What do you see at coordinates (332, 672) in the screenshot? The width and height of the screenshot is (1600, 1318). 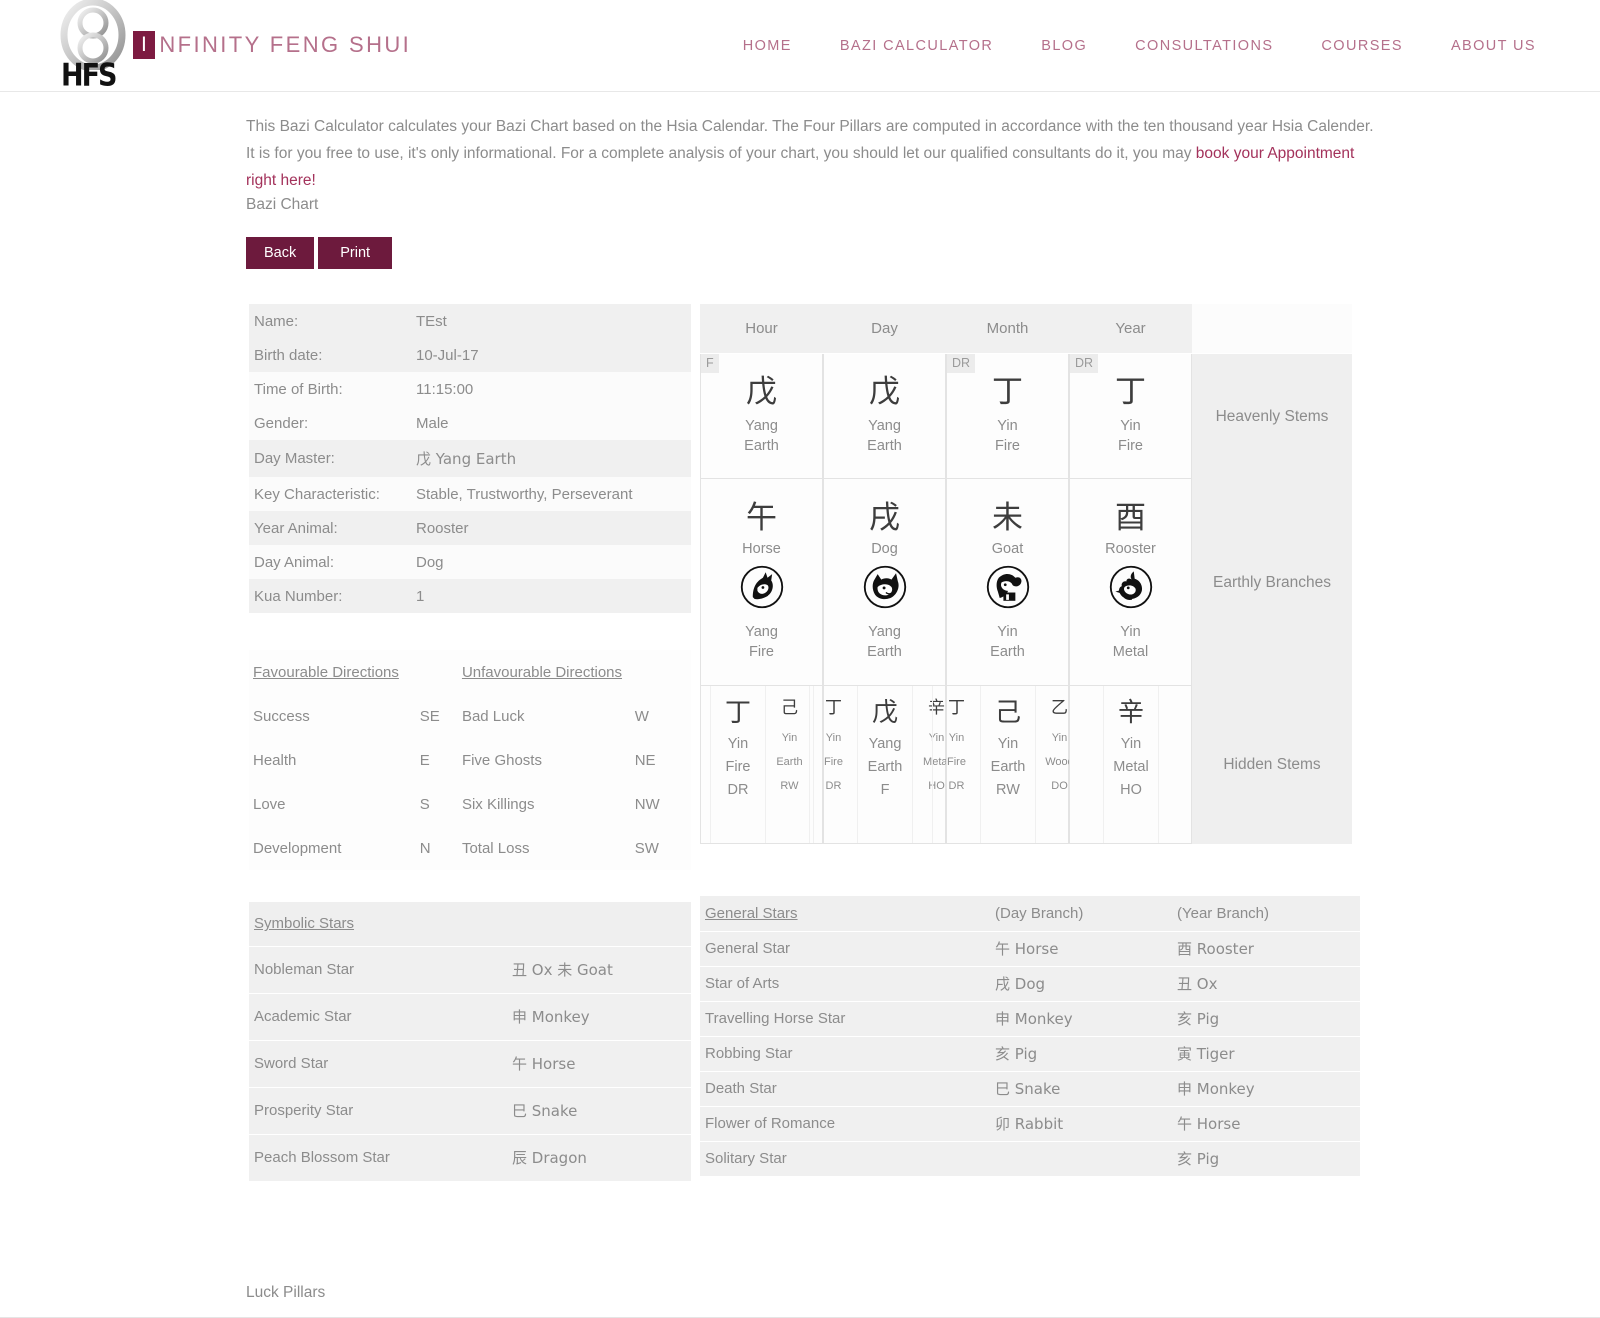 I see `favourable-directions-header: Favourable Directions` at bounding box center [332, 672].